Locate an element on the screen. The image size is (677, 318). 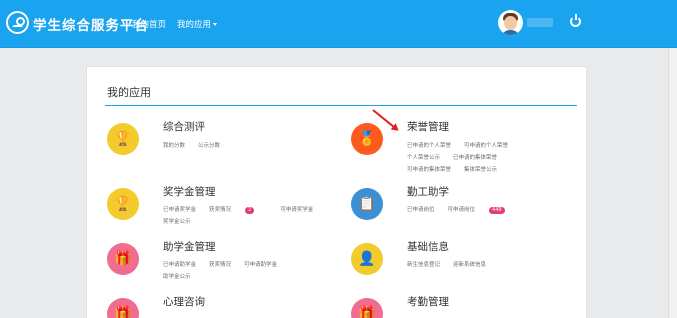
app-links: 个人荣誉公示 已申请的集体荣誉 is located at coordinates (458, 157).